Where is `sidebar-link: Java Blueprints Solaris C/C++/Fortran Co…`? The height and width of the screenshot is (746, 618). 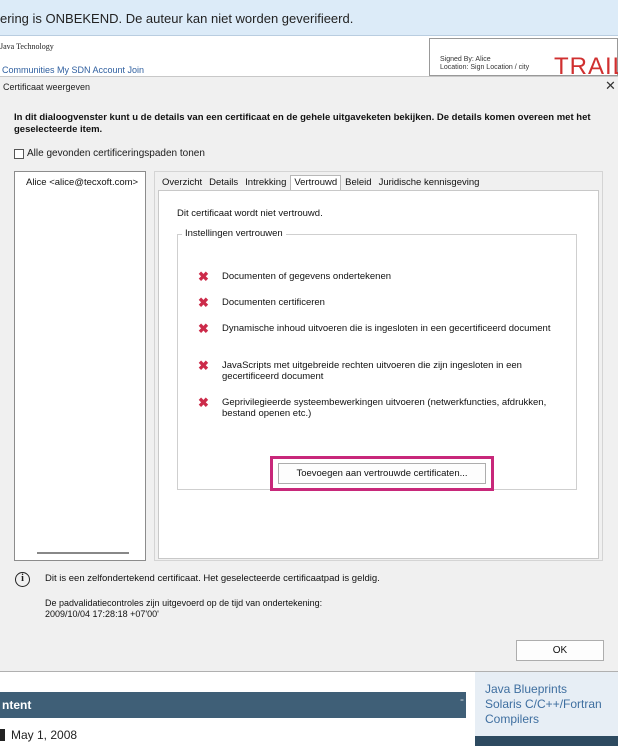
sidebar-link: Java Blueprints Solaris C/C++/Fortran Co… is located at coordinates (543, 704).